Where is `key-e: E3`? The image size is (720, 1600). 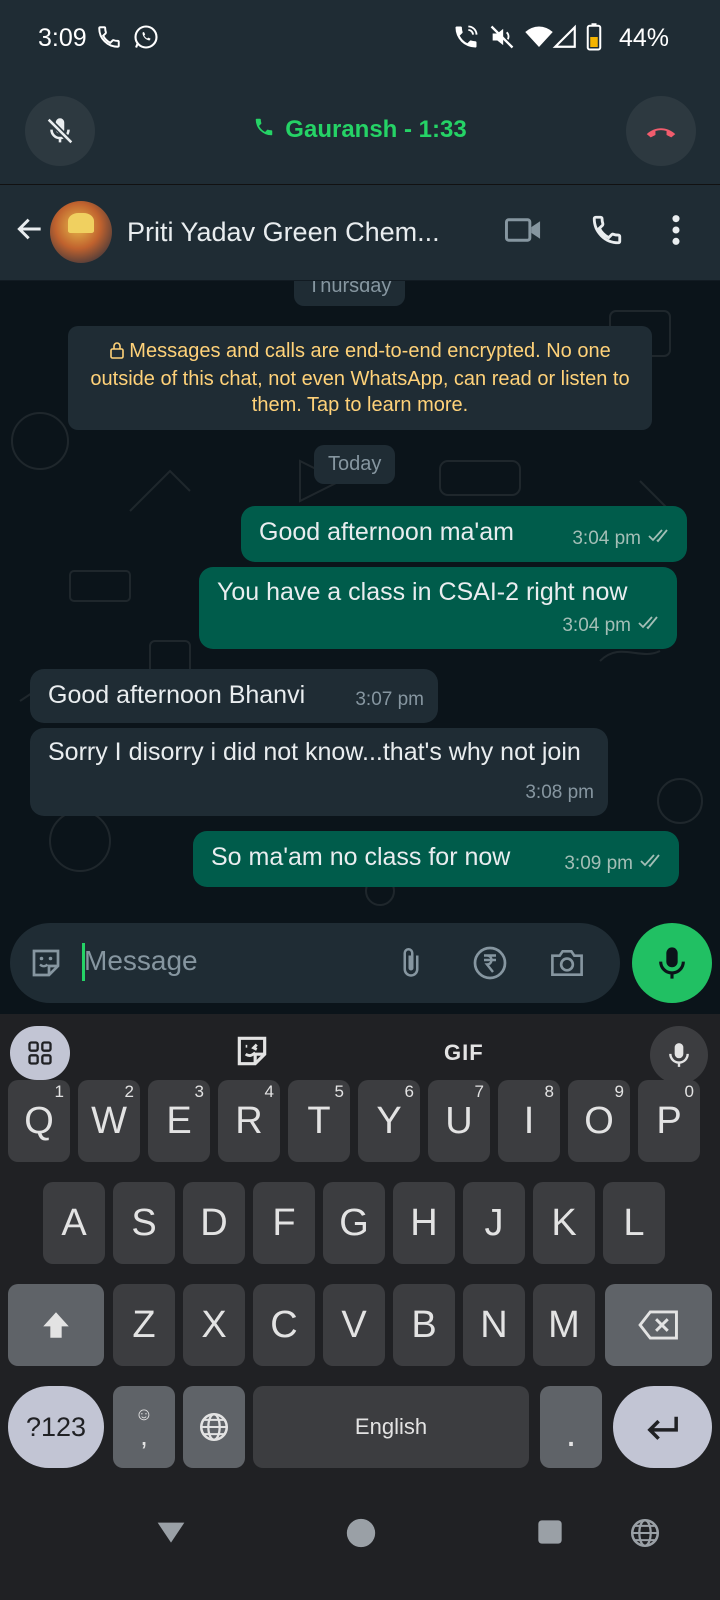 key-e: E3 is located at coordinates (179, 1121).